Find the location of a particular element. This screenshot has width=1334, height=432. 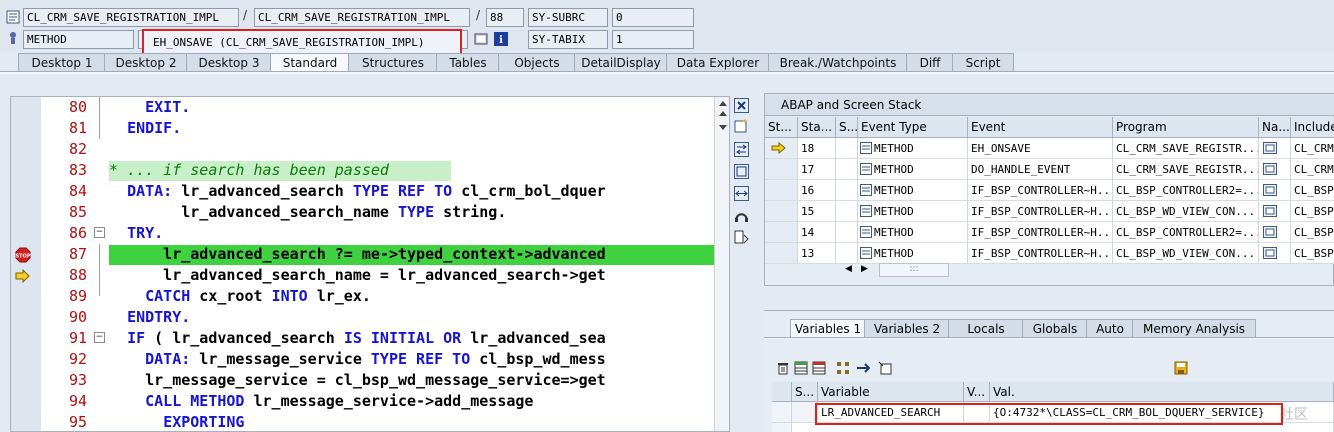

layout-tool-icon is located at coordinates (741, 193).